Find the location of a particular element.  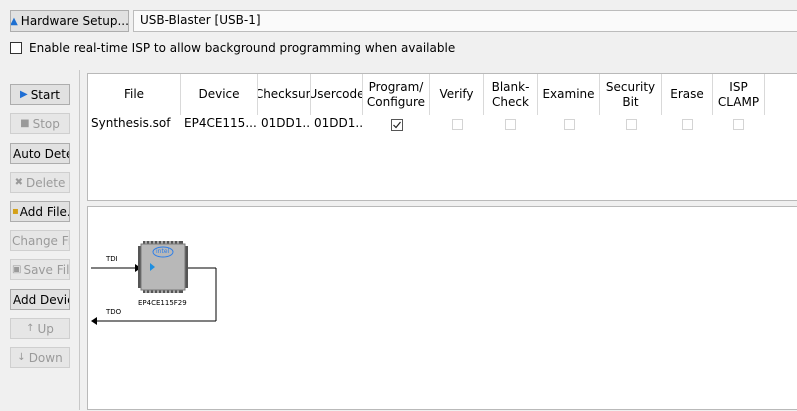

blank-check-checkbox is located at coordinates (510, 124).